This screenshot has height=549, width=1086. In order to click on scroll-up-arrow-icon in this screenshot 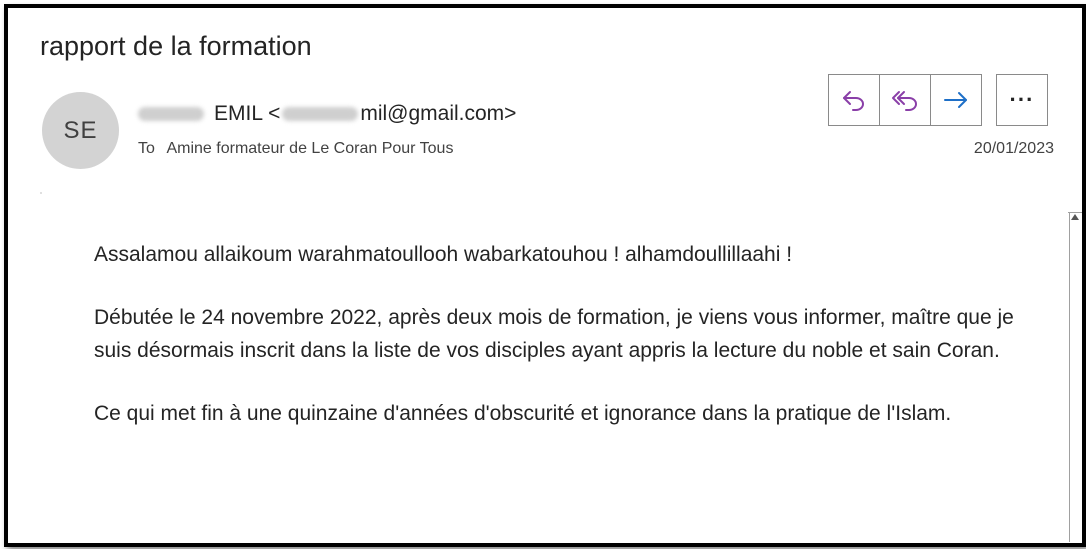, I will do `click(1075, 217)`.